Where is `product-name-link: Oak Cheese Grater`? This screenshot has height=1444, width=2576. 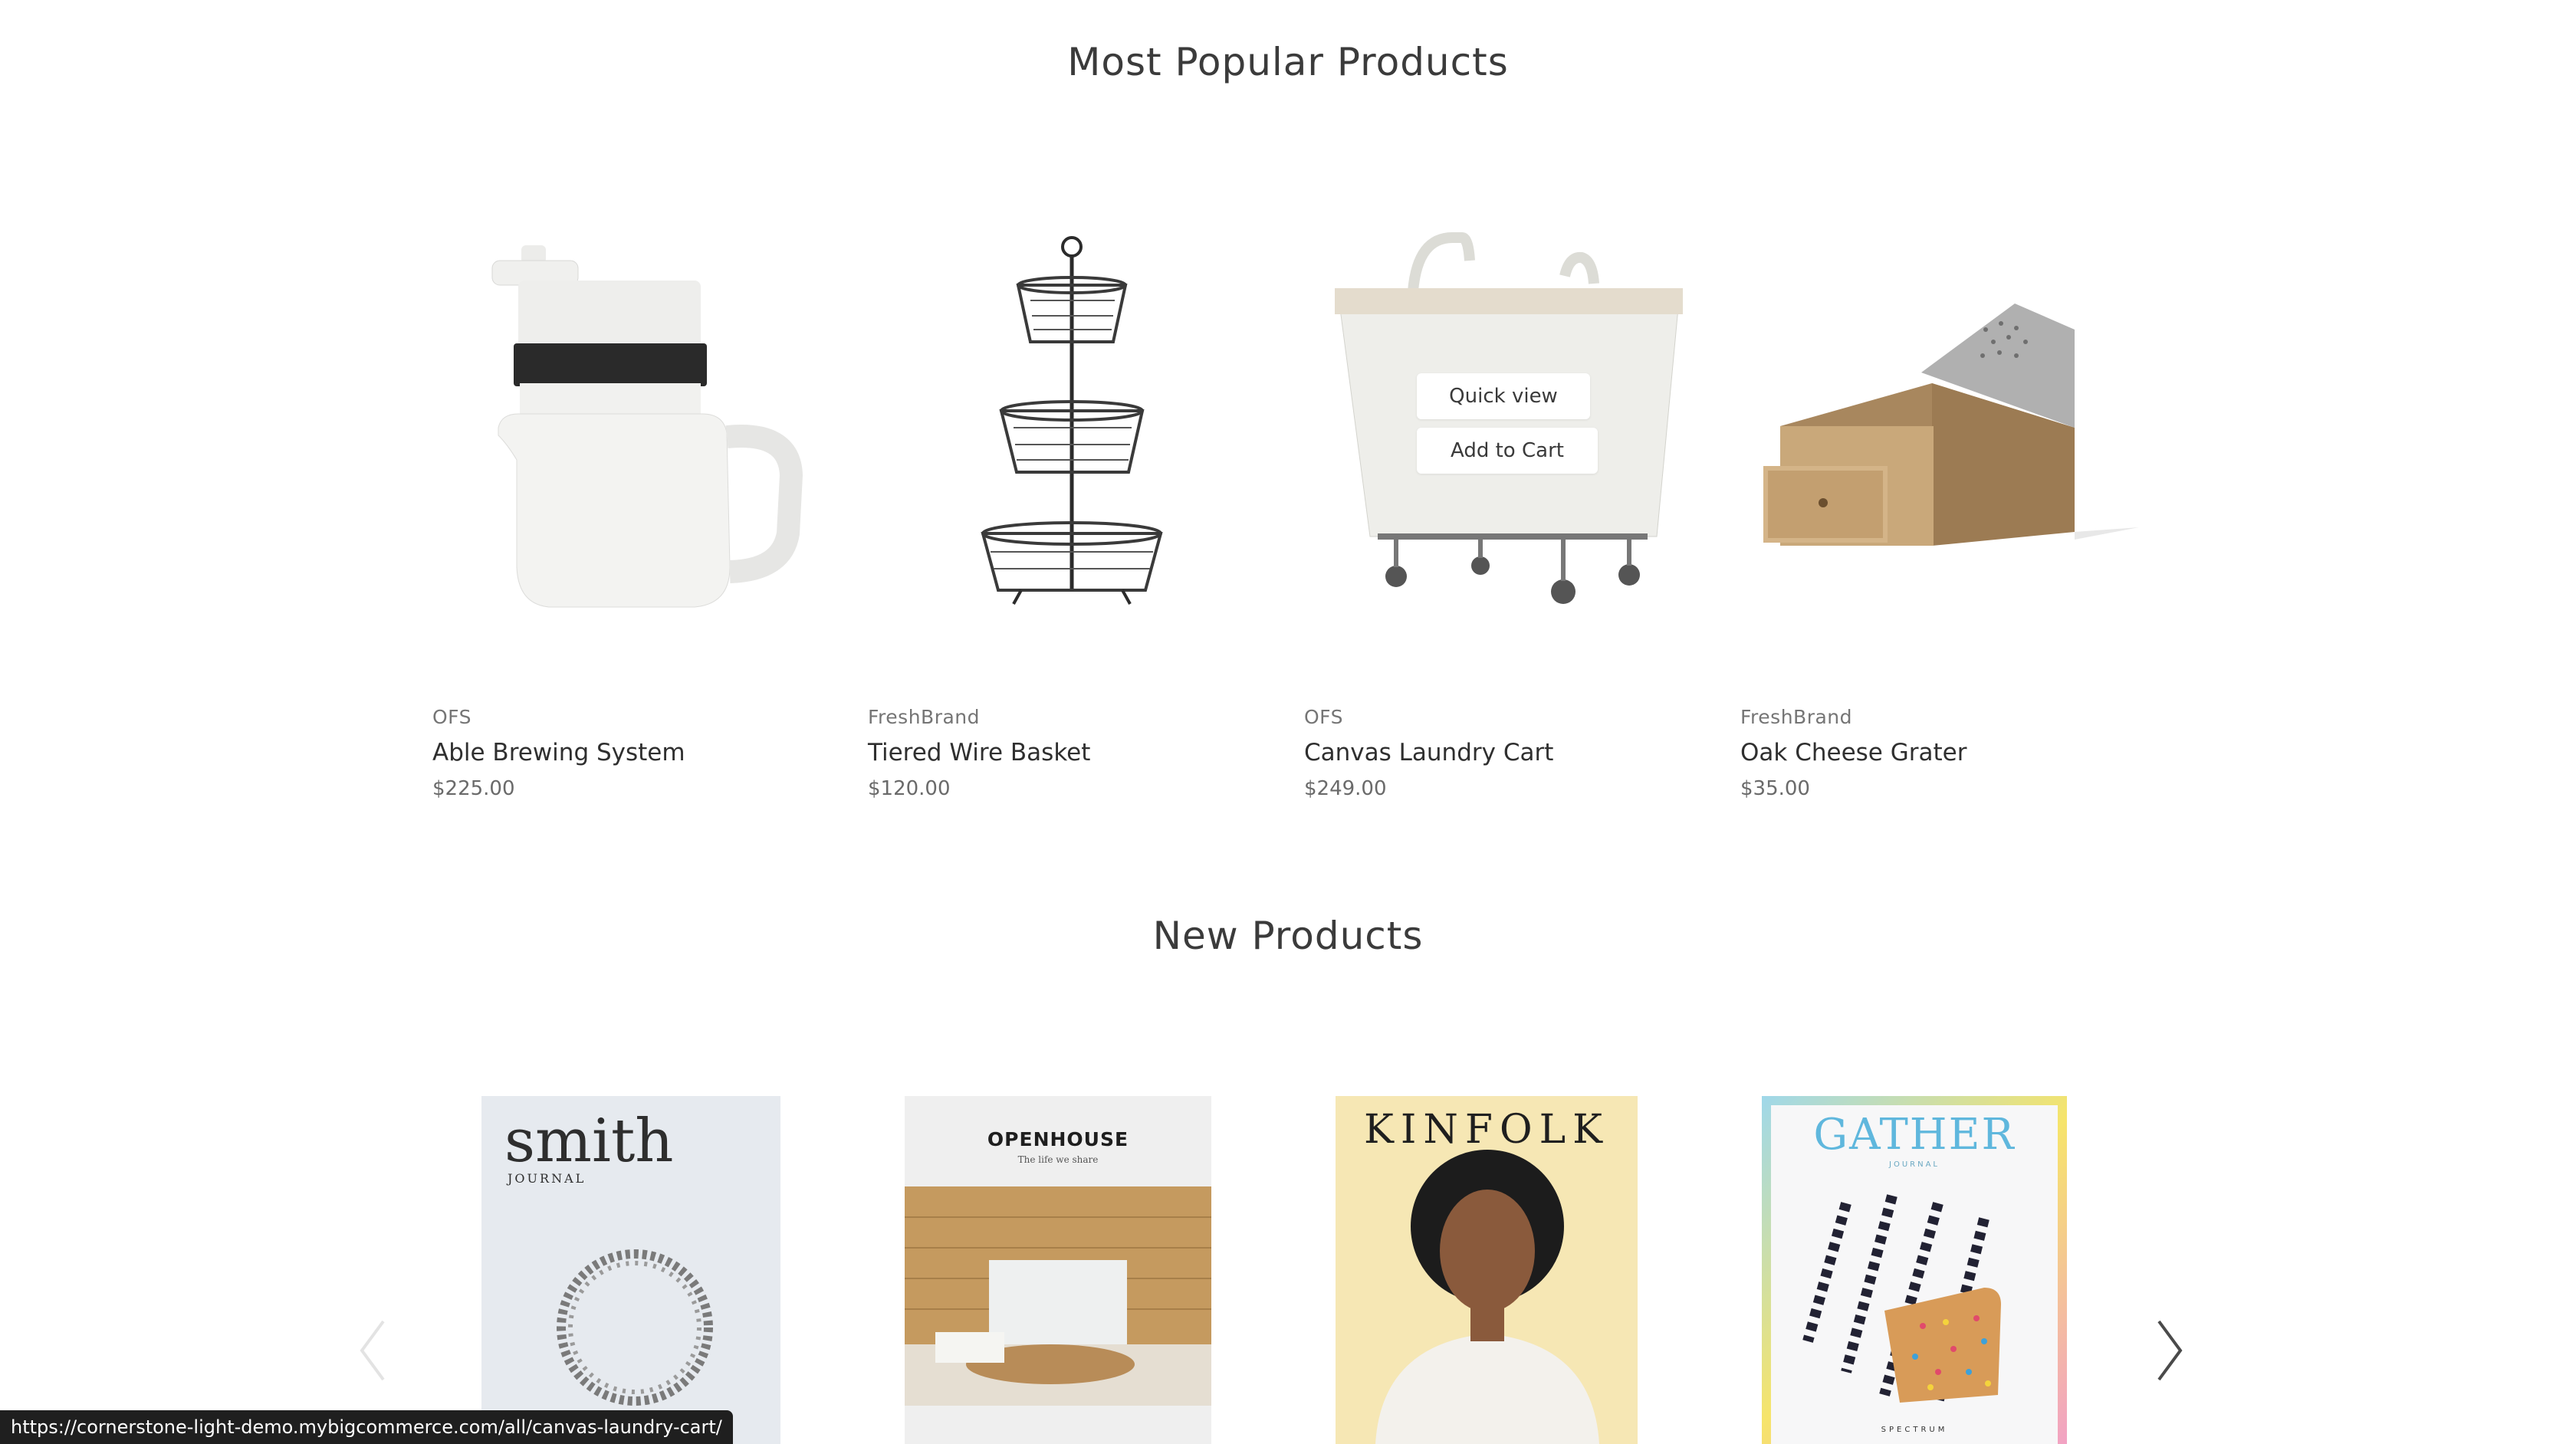
product-name-link: Oak Cheese Grater is located at coordinates (1854, 752).